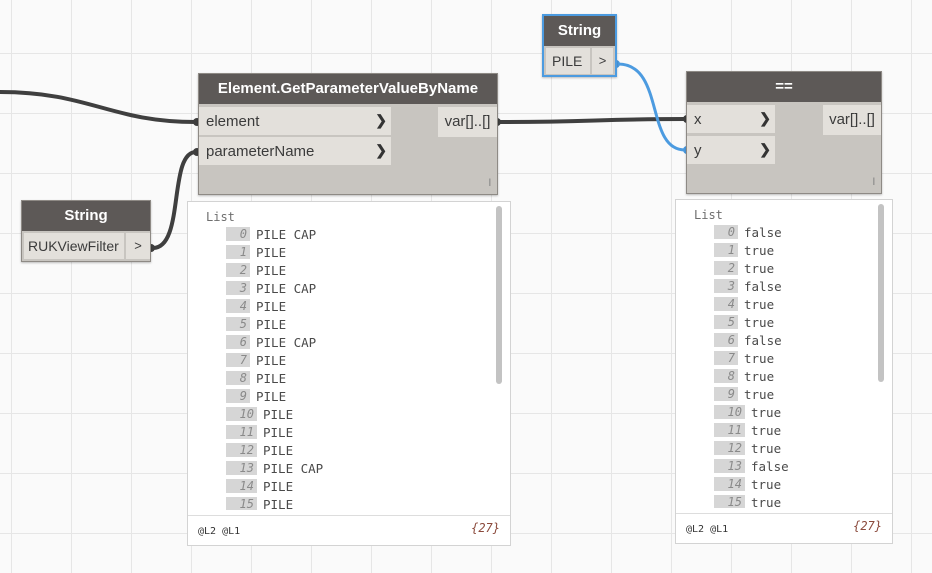 The height and width of the screenshot is (573, 932). I want to click on list-item: 4 true, so click(744, 305).